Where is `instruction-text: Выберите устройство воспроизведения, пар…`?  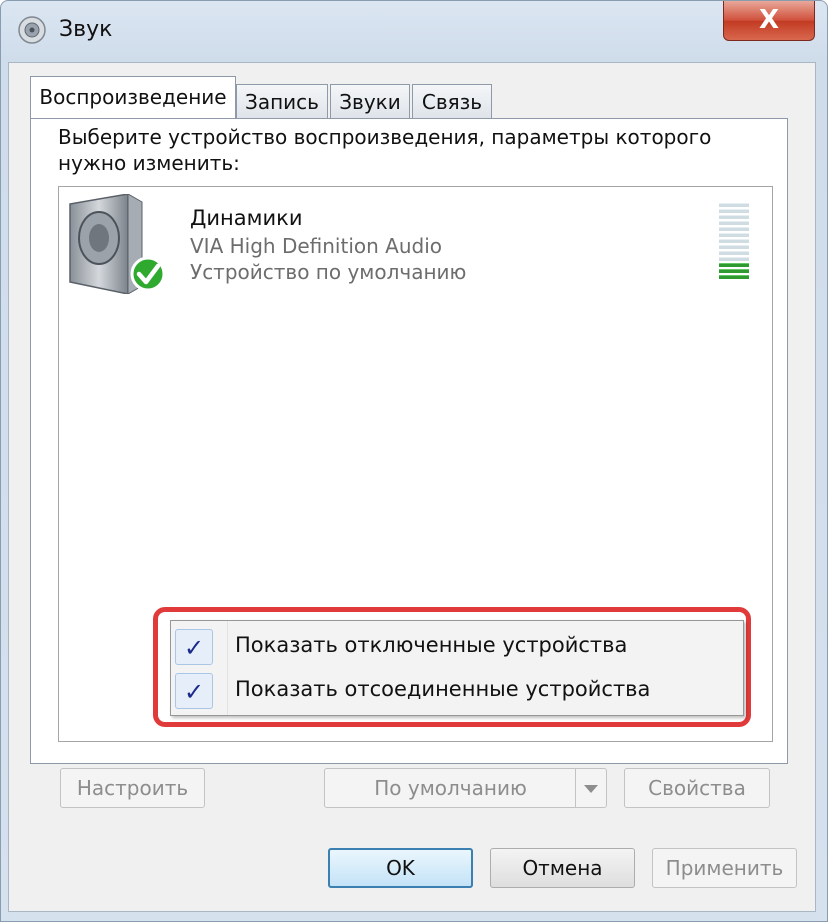 instruction-text: Выберите устройство воспроизведения, пар… is located at coordinates (385, 150).